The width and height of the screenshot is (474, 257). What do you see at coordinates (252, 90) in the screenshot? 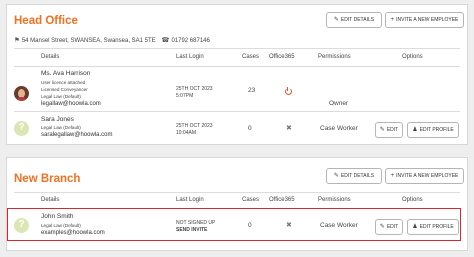
I see `case-count: 23` at bounding box center [252, 90].